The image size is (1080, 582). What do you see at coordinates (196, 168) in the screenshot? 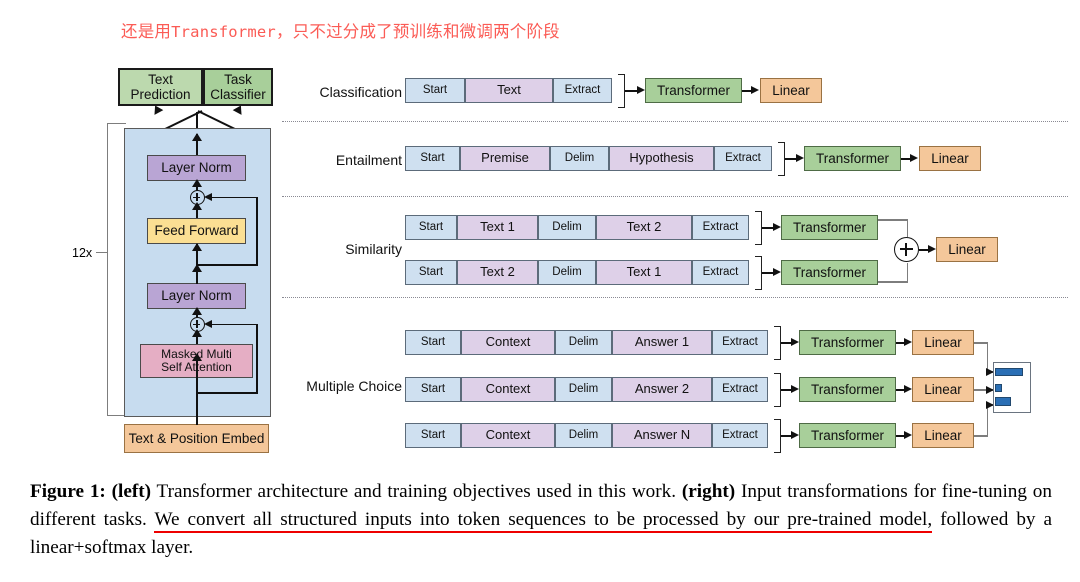
I see `layer-norm-top-block: Layer Norm` at bounding box center [196, 168].